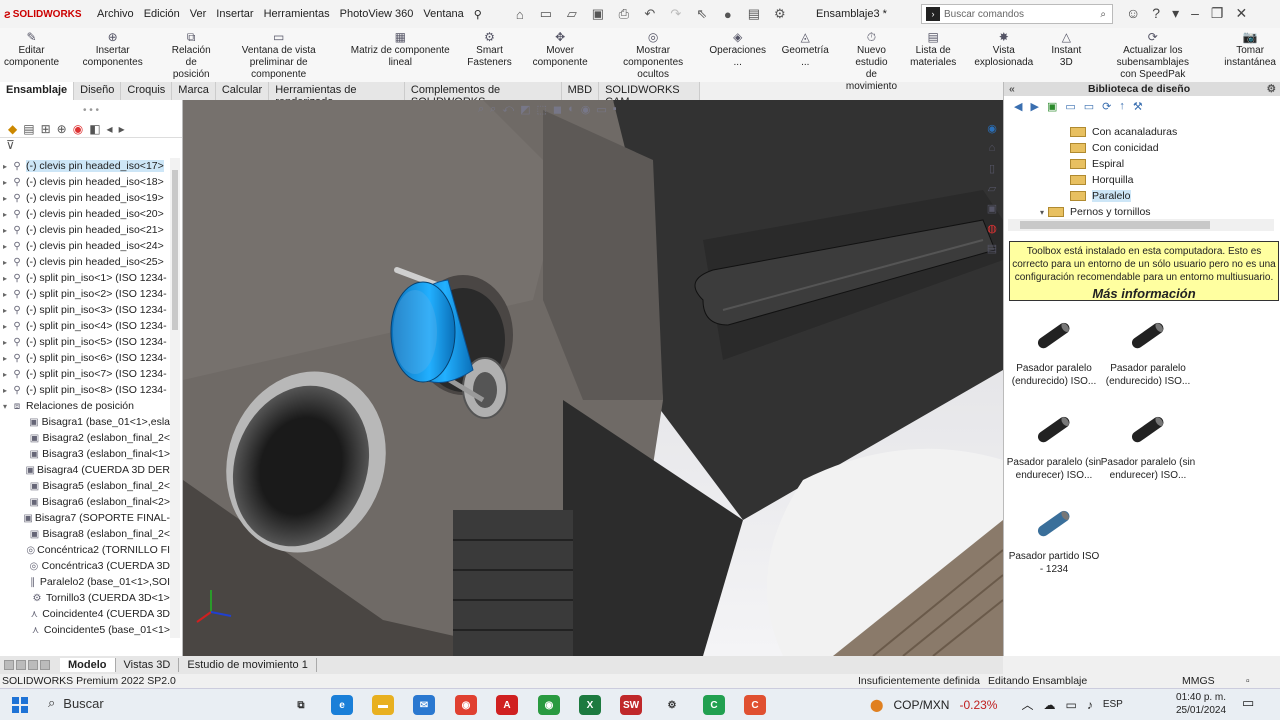 The width and height of the screenshot is (1280, 720). Describe the element at coordinates (297, 14) in the screenshot. I see `menu-item: Herramientas` at that location.